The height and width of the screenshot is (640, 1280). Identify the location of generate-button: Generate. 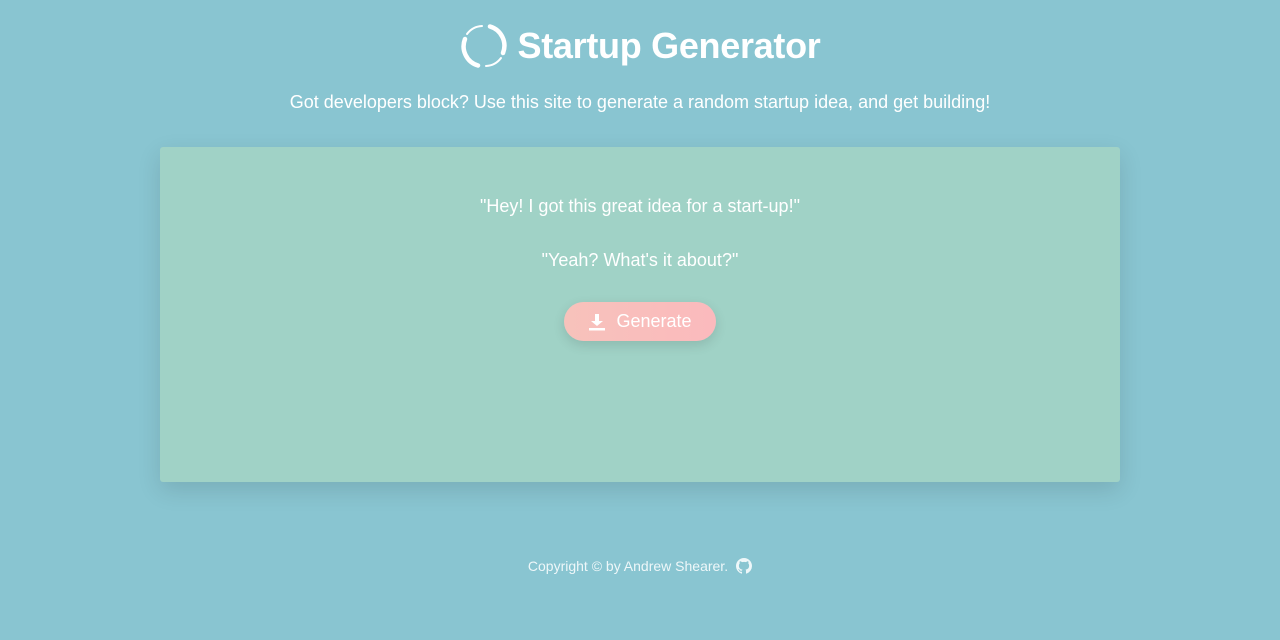
(640, 321).